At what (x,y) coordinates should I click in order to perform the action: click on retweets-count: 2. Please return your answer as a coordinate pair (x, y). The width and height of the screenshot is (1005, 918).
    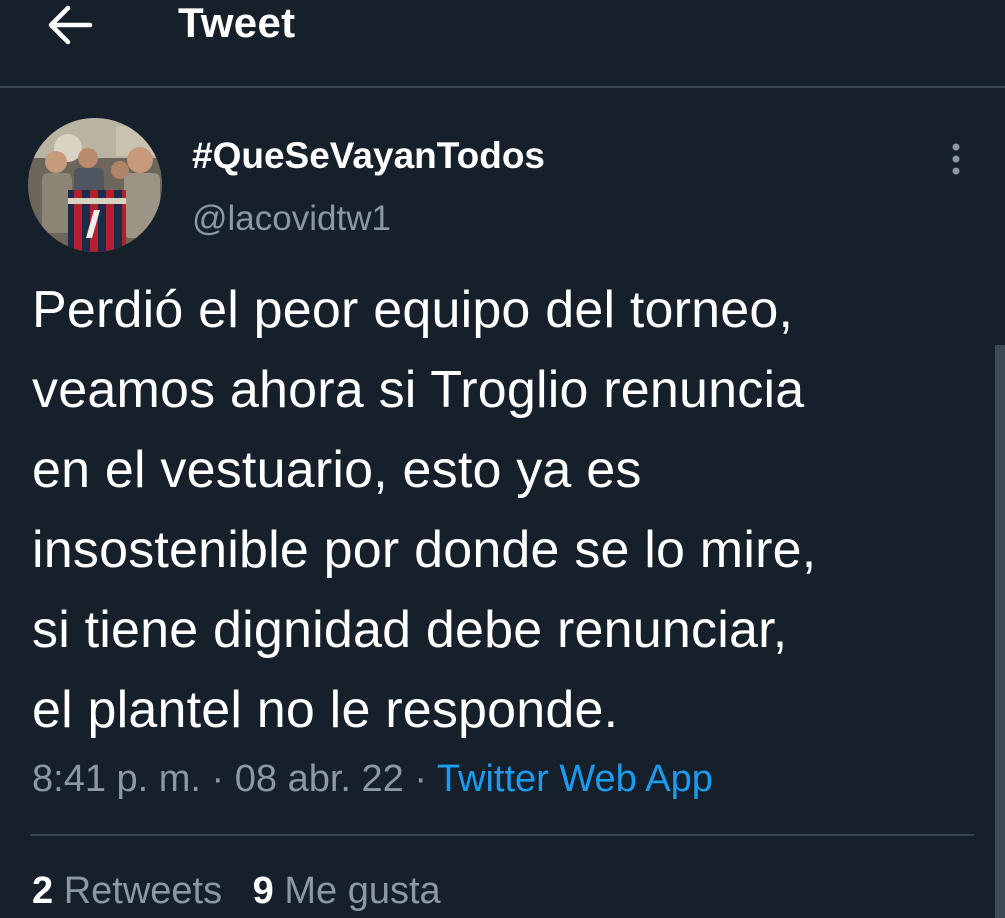
    Looking at the image, I should click on (43, 891).